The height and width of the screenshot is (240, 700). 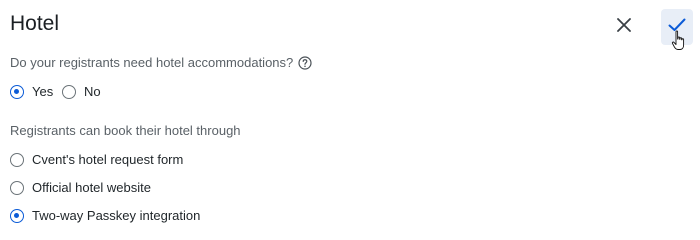 I want to click on radio-yes: Yes, so click(x=31, y=92).